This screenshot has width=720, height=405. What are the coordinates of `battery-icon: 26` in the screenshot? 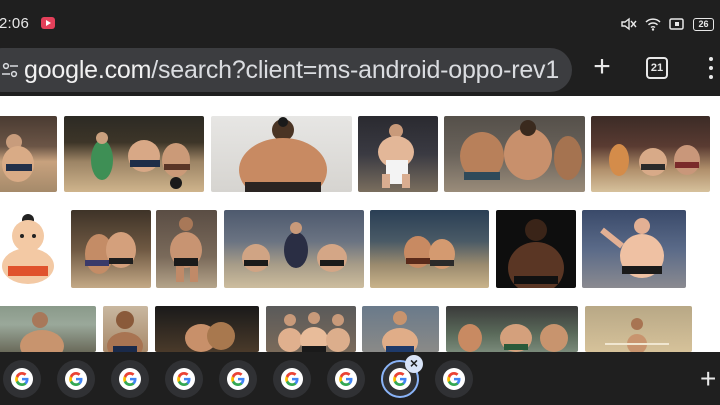 It's located at (703, 24).